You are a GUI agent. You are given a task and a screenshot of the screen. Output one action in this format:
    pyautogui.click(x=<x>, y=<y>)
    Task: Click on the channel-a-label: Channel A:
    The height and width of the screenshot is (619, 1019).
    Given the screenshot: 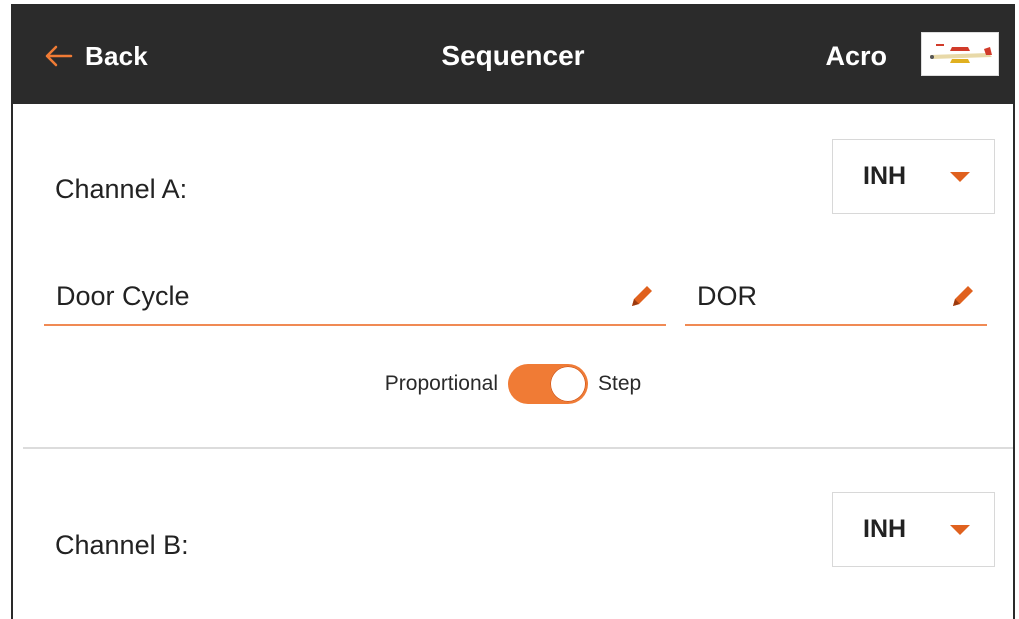 What is the action you would take?
    pyautogui.click(x=121, y=189)
    